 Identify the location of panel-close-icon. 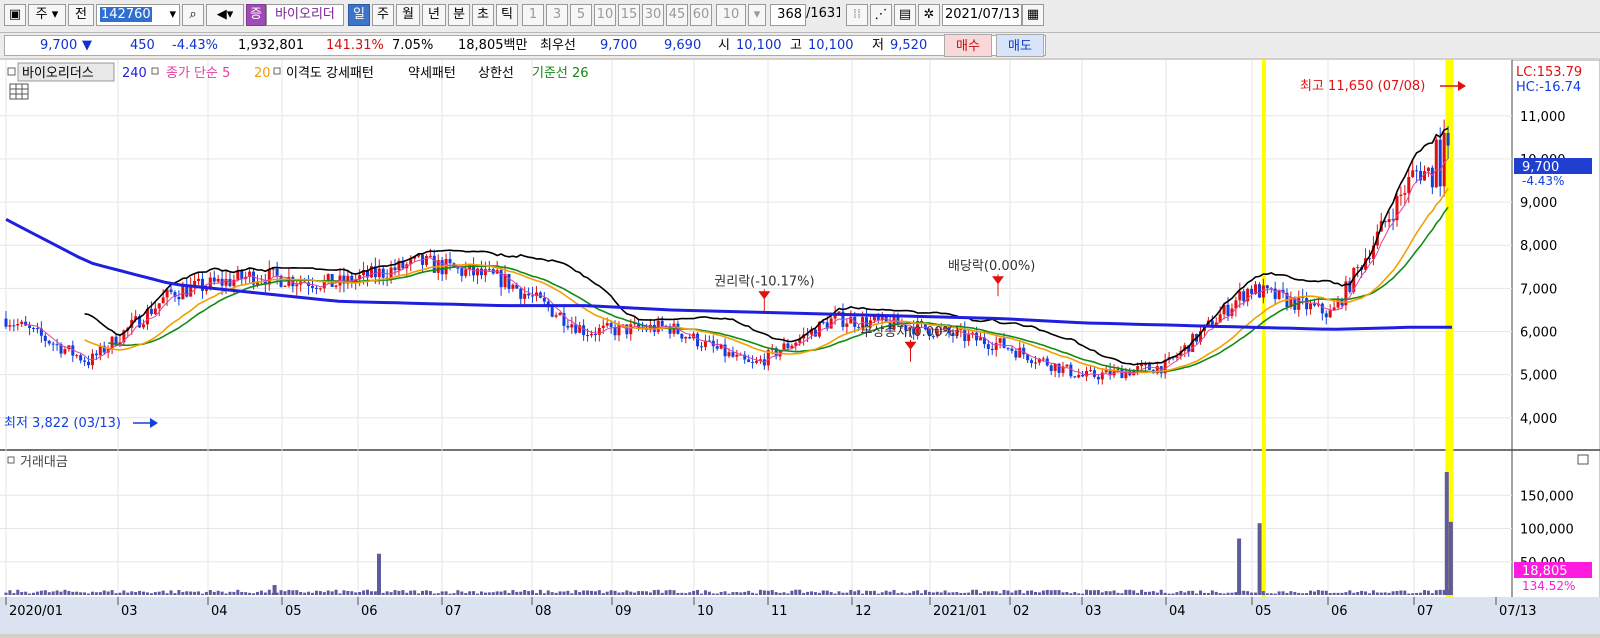
(1583, 459).